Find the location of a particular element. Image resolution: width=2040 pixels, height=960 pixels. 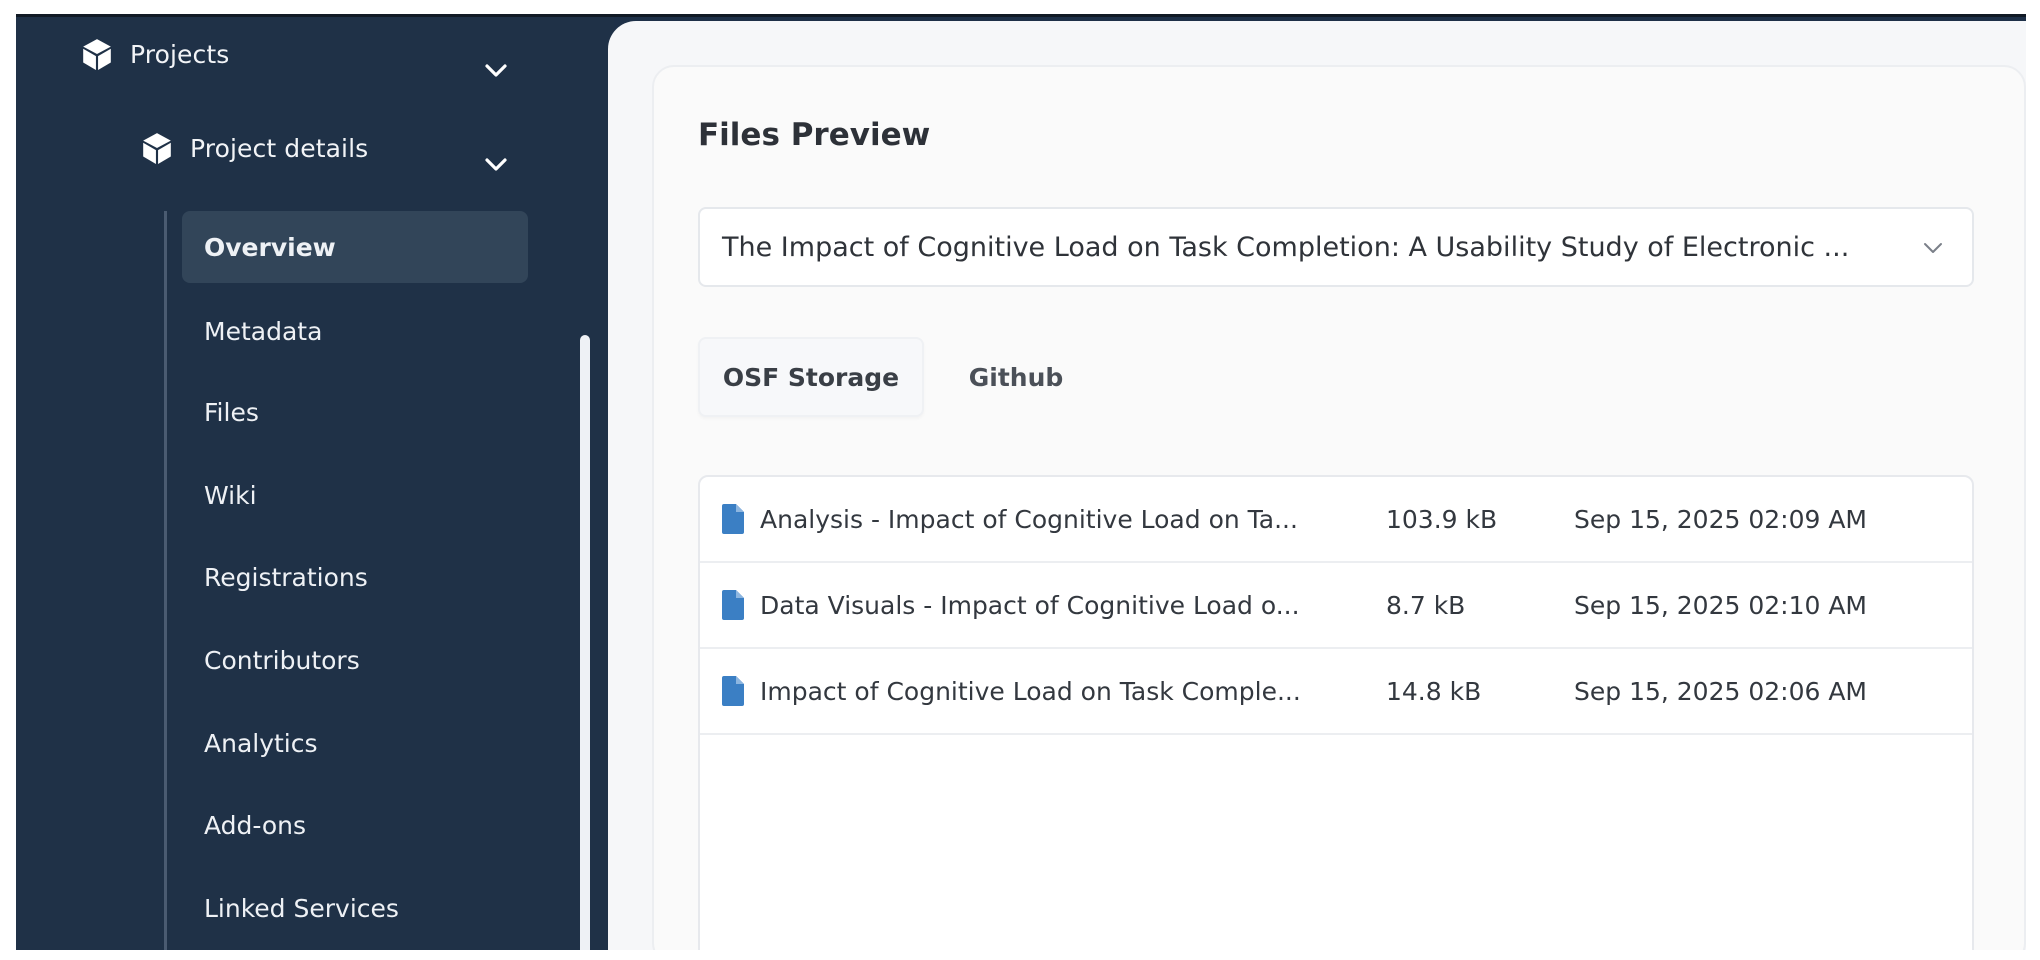

tree-indent-line is located at coordinates (165, 580).